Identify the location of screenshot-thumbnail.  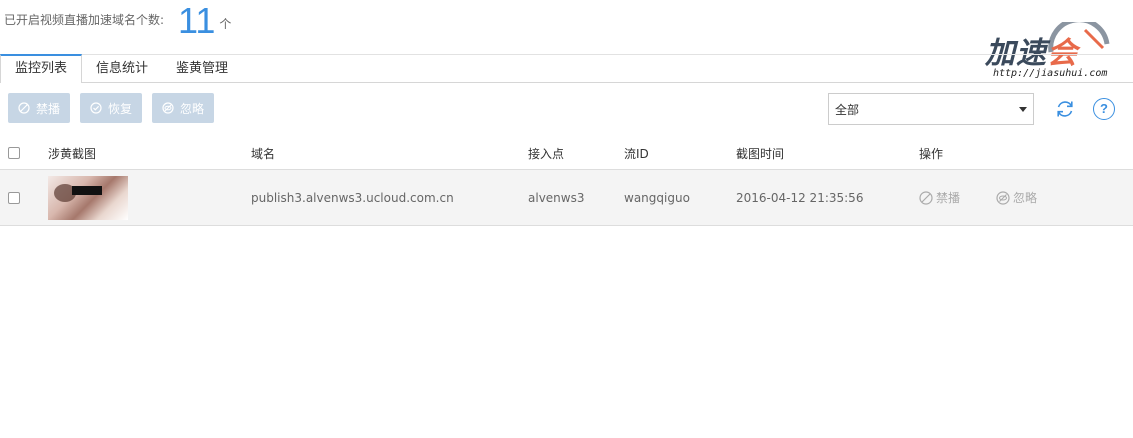
(88, 197).